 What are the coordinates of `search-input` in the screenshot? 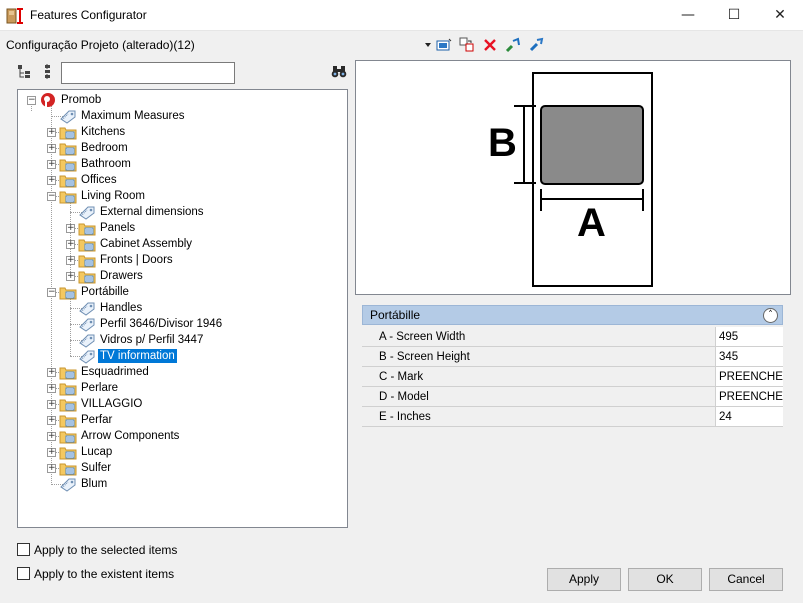 It's located at (148, 73).